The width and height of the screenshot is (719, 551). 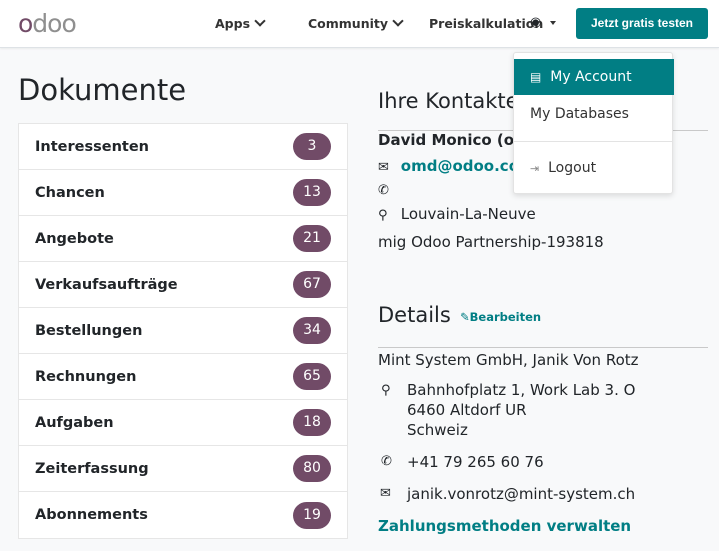 What do you see at coordinates (102, 90) in the screenshot?
I see `page-title: Dokumente` at bounding box center [102, 90].